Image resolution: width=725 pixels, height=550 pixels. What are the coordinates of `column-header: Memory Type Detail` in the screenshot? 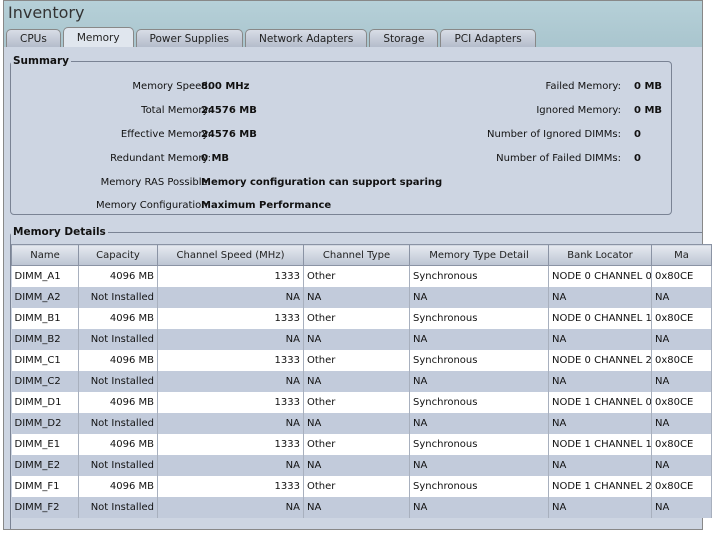 It's located at (479, 255).